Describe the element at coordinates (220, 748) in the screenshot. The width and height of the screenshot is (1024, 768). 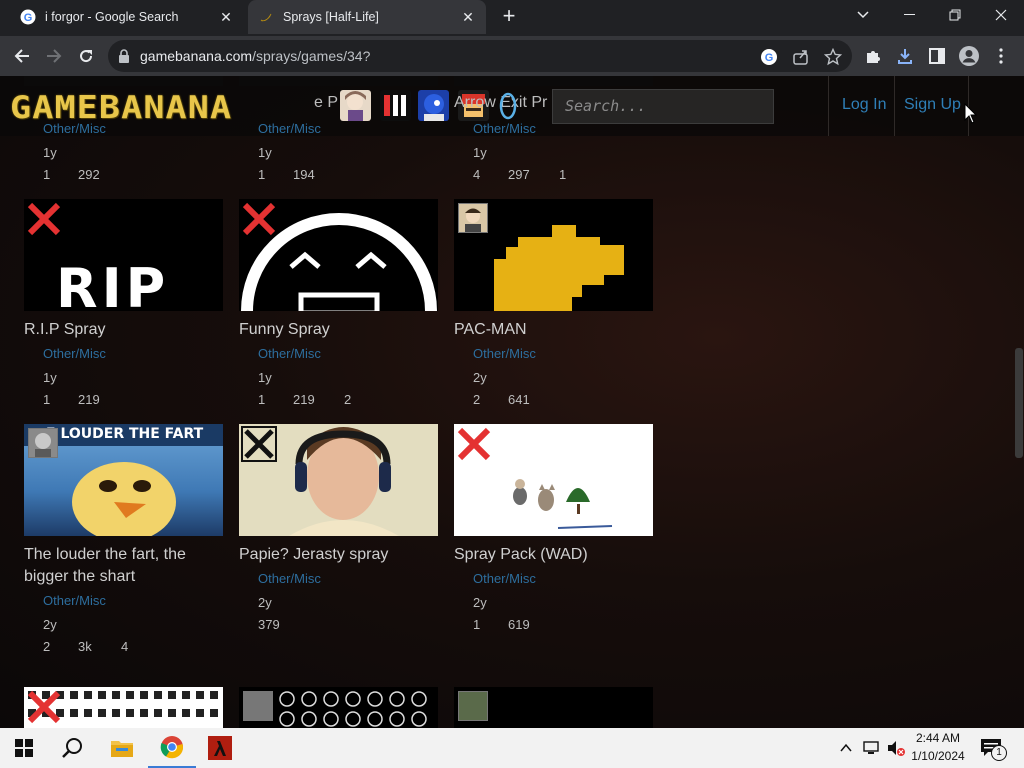
I see `half-life-taskbar-button` at that location.